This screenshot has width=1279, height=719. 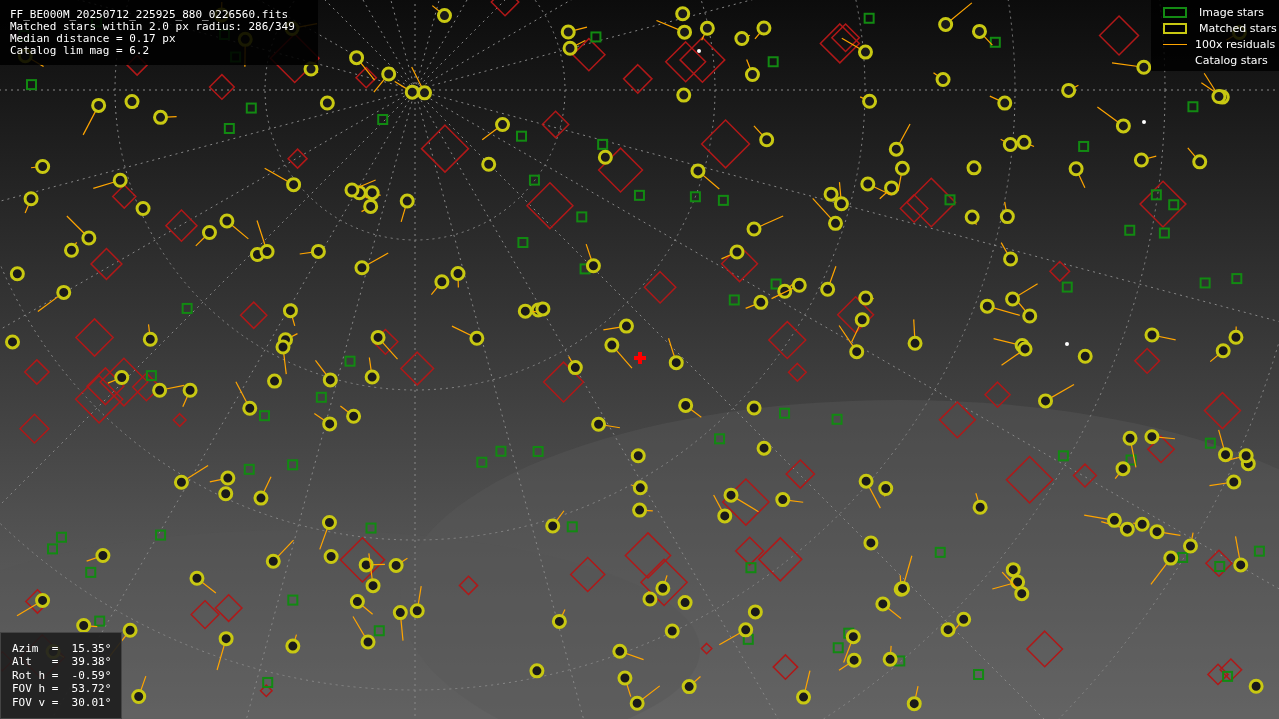 I want to click on pointing-text: Rot h = -0.59°, so click(x=62, y=675).